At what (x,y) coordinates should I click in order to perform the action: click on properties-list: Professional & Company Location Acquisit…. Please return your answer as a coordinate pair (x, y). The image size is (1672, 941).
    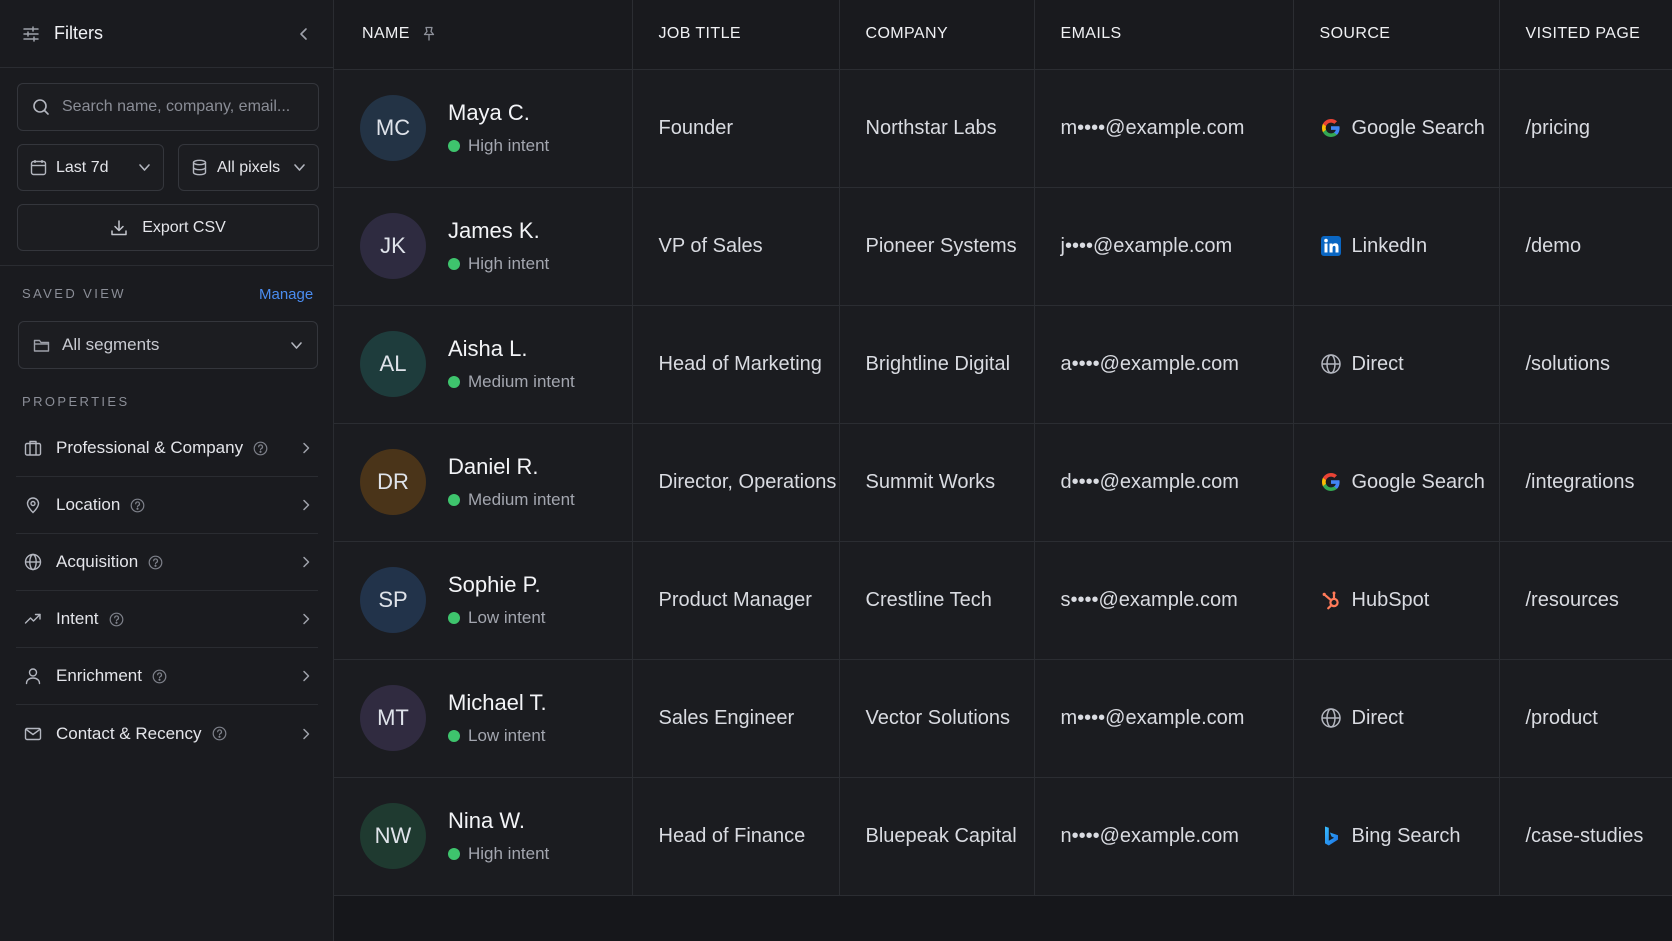
    Looking at the image, I should click on (167, 591).